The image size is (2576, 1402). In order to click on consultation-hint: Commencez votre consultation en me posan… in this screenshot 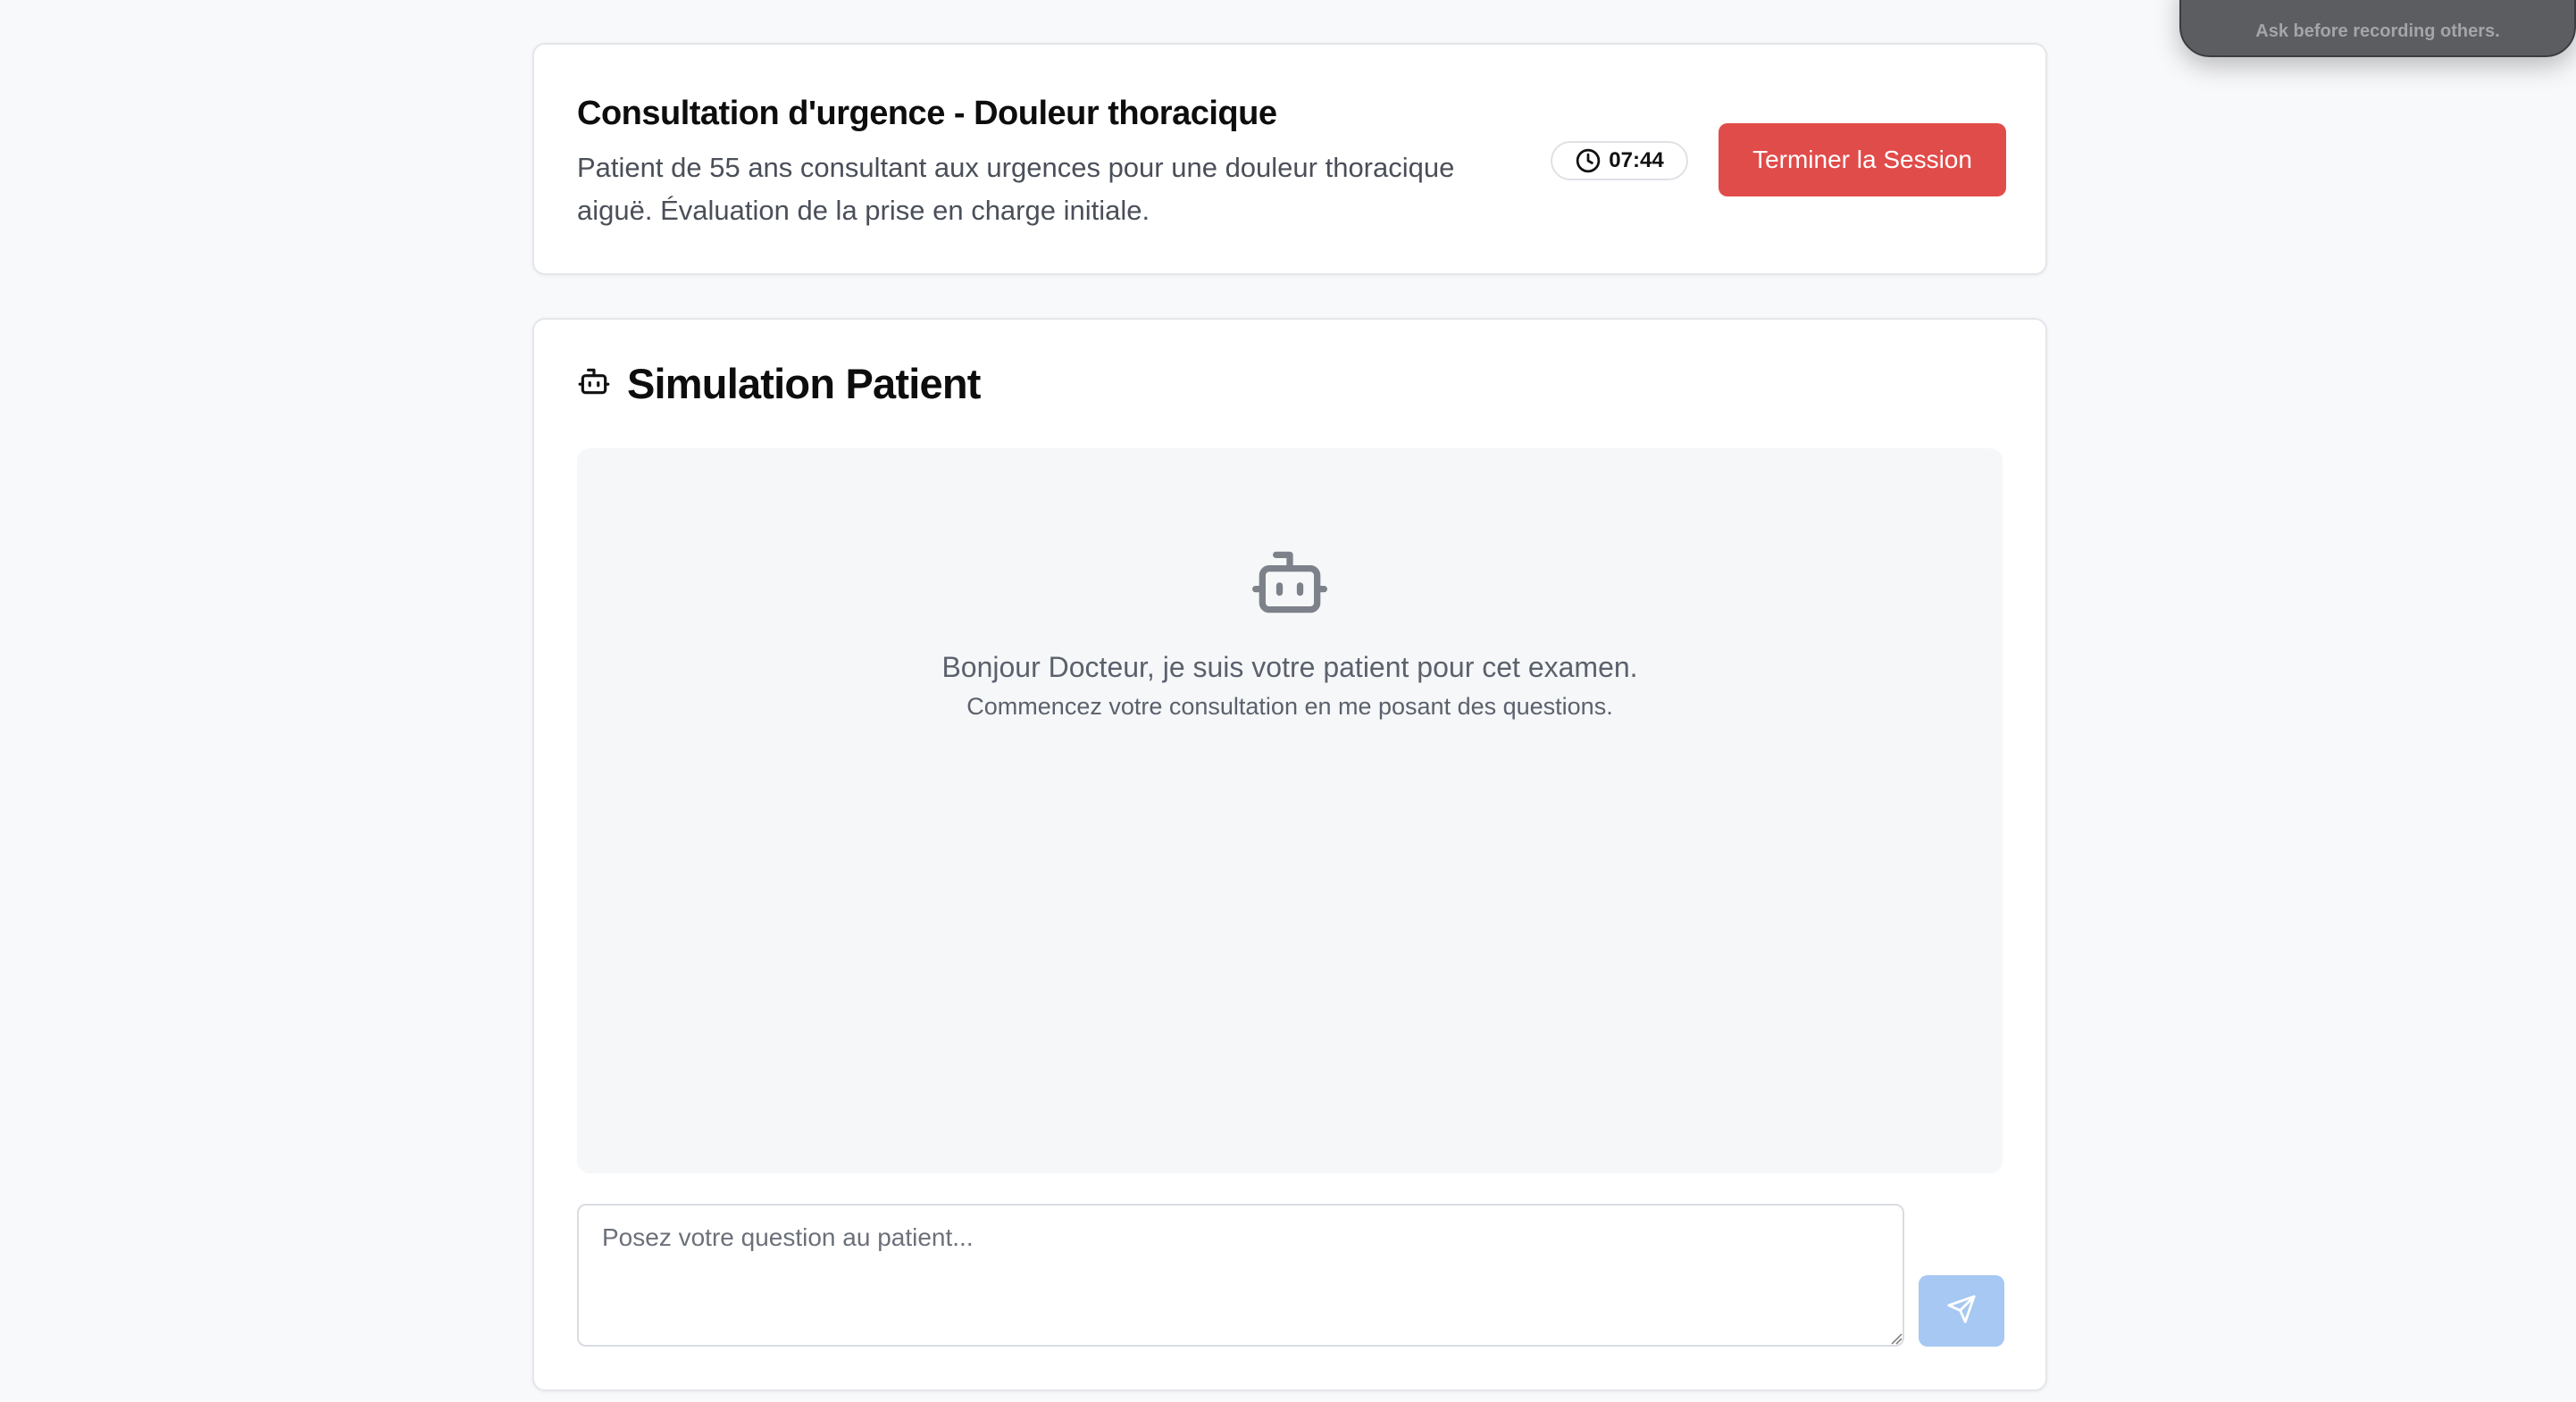, I will do `click(1289, 706)`.